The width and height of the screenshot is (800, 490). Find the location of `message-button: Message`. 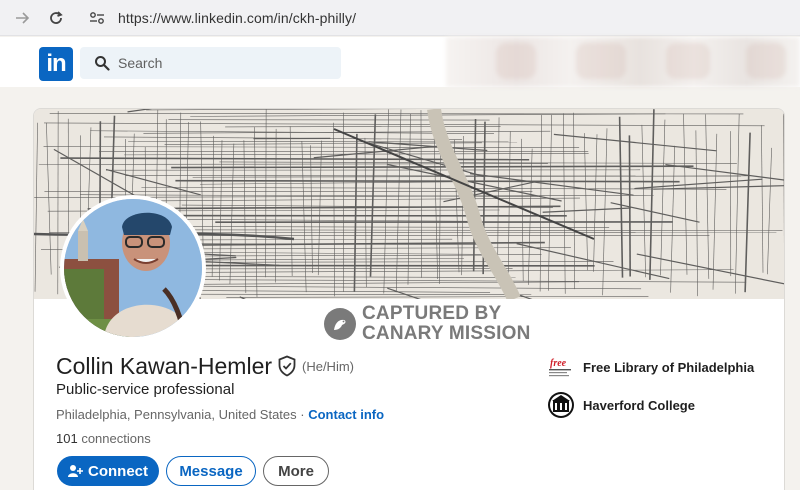

message-button: Message is located at coordinates (211, 471).